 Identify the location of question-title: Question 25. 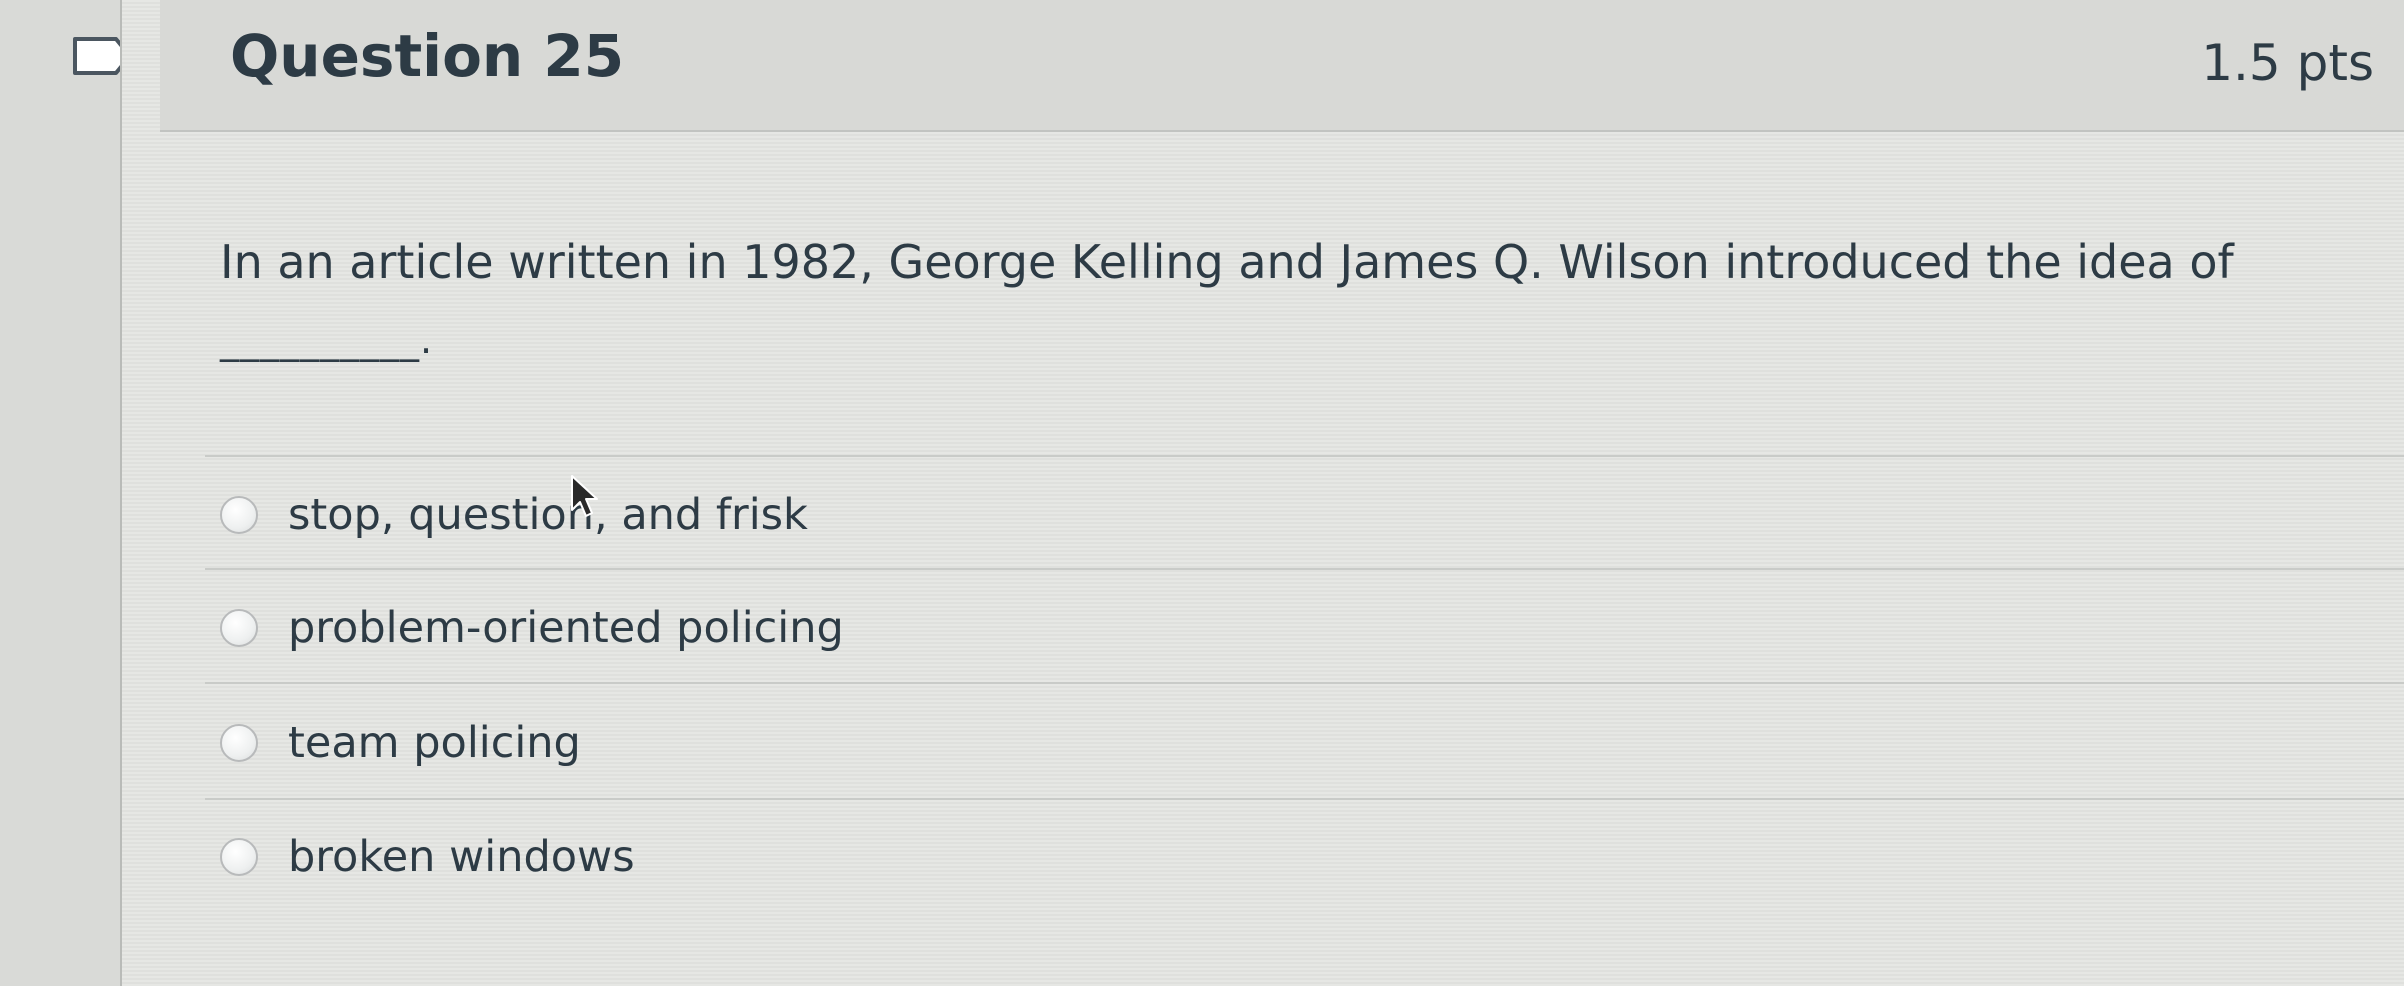
(427, 56).